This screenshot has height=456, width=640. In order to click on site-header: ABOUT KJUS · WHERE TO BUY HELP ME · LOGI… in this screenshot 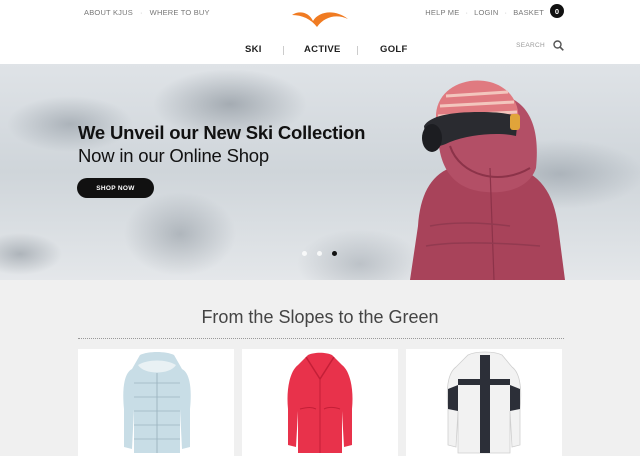, I will do `click(320, 32)`.